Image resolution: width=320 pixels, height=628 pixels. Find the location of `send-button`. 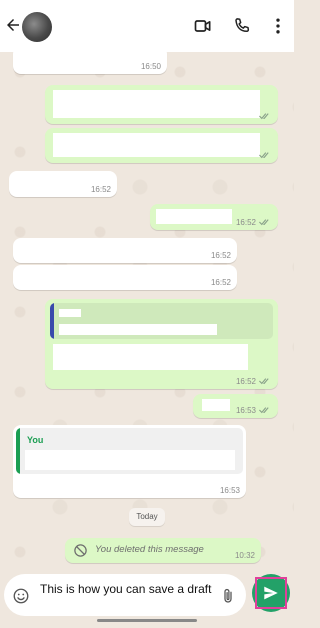

send-button is located at coordinates (271, 593).